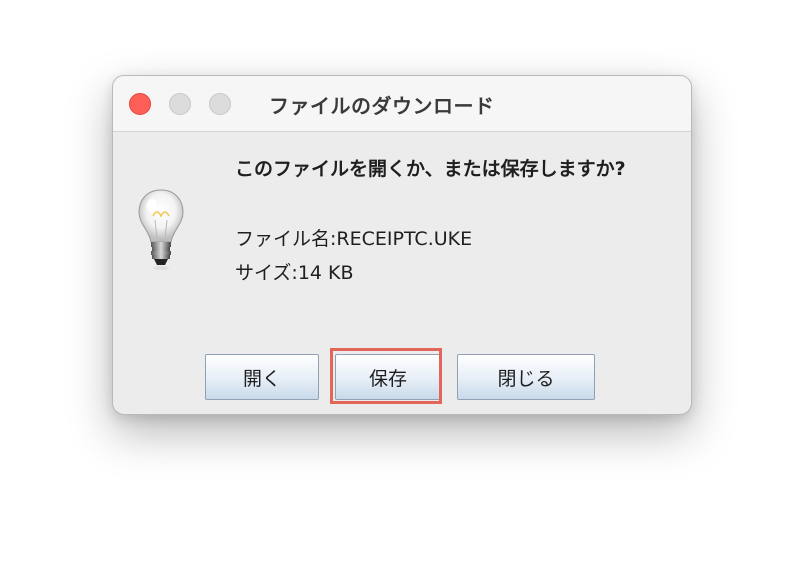 This screenshot has height=562, width=802. What do you see at coordinates (382, 106) in the screenshot?
I see `window-title: ファイルのダウンロード` at bounding box center [382, 106].